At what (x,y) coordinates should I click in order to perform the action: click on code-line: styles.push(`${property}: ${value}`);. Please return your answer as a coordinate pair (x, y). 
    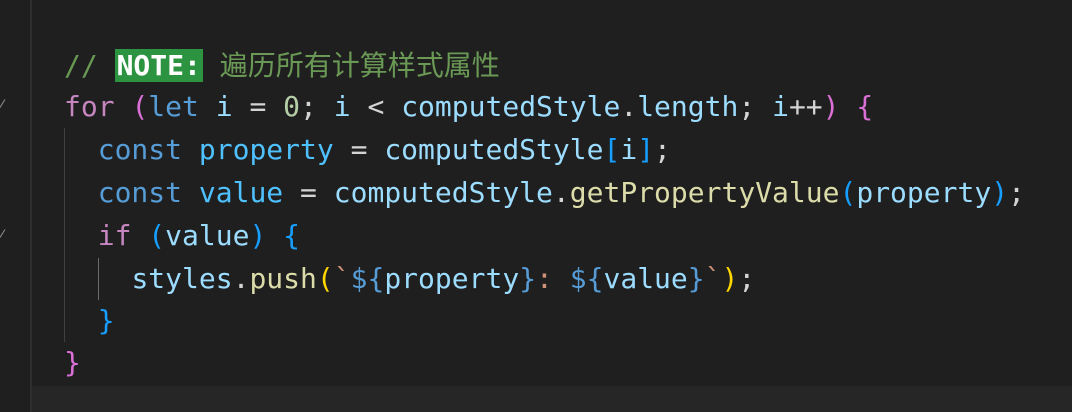
    Looking at the image, I should click on (409, 279).